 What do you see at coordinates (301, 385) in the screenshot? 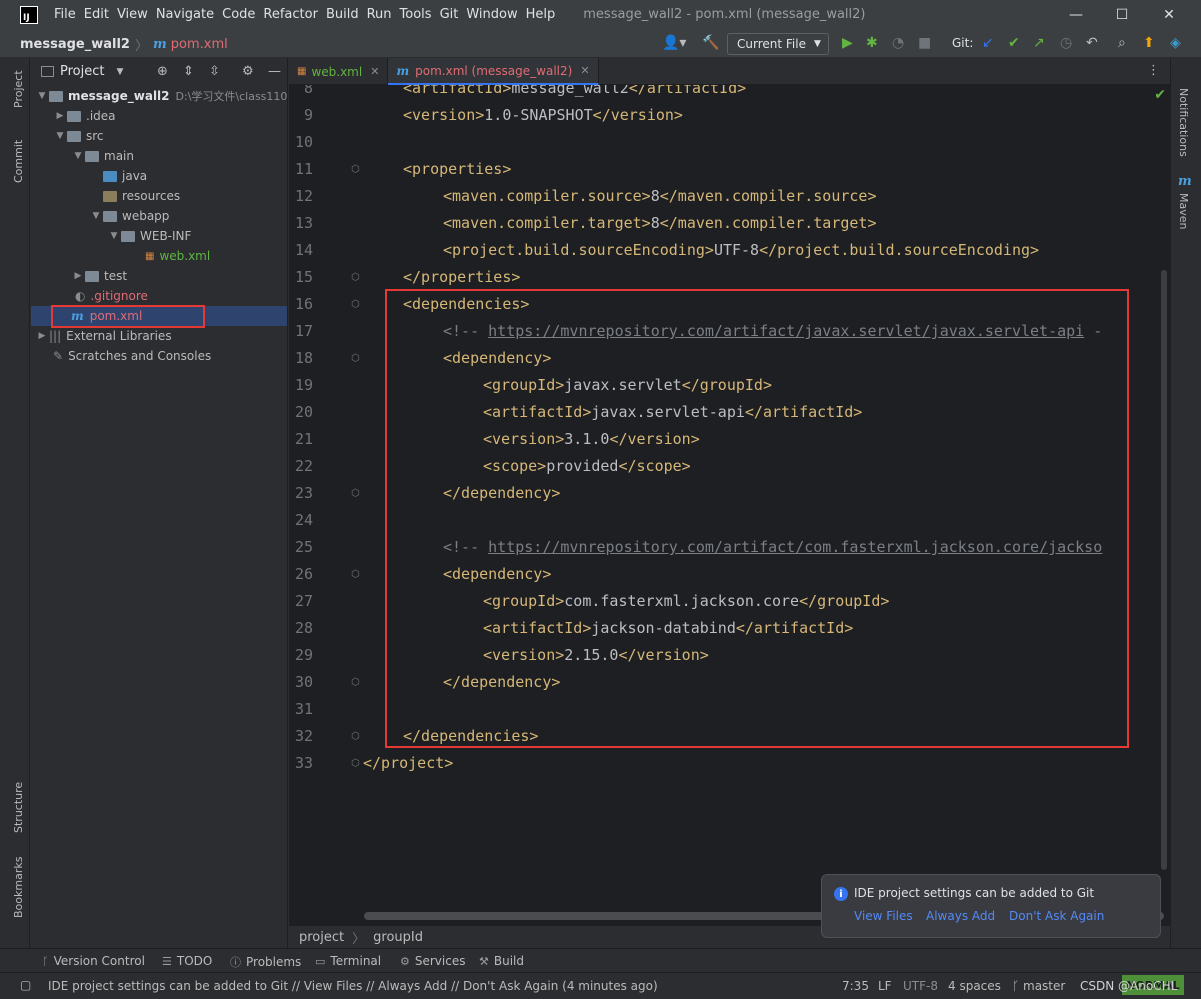
I see `line-number: 19` at bounding box center [301, 385].